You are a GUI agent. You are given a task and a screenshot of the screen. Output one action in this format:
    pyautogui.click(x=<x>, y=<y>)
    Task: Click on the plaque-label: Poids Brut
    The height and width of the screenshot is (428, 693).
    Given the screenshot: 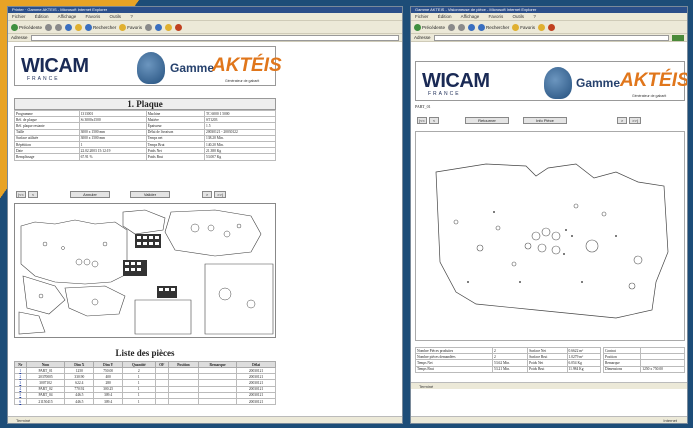 What is the action you would take?
    pyautogui.click(x=175, y=157)
    